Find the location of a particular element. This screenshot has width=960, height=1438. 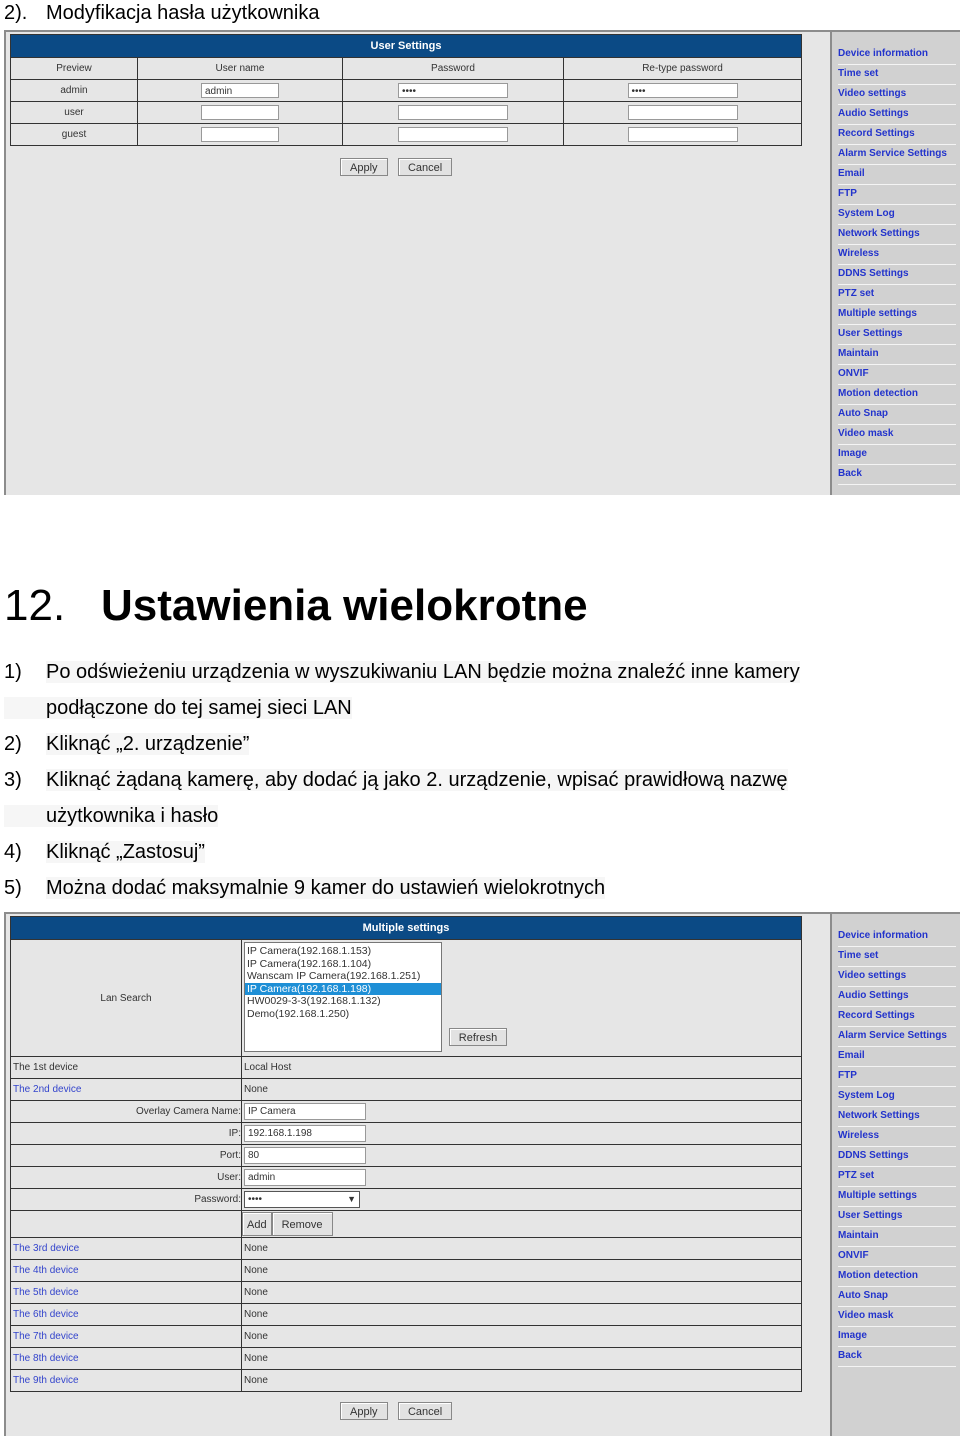

password-input: •••• is located at coordinates (453, 90).